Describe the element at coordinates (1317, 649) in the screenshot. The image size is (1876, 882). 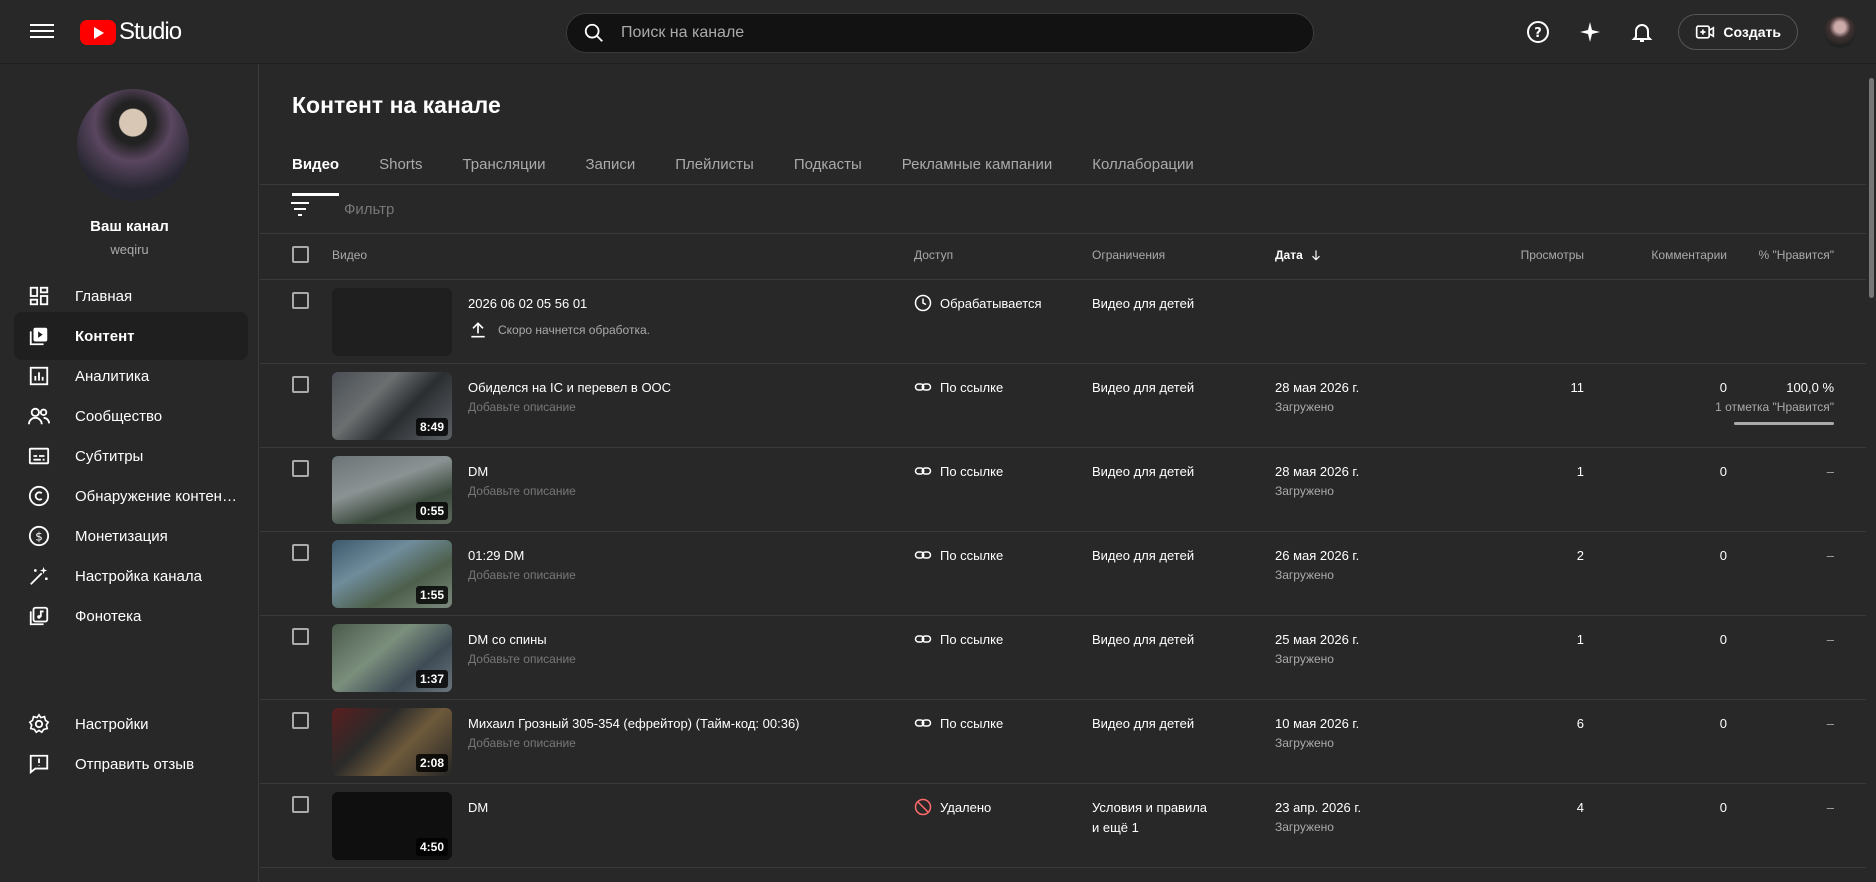
I see `date-cell: 25 мая 2026 г. Загружено` at that location.